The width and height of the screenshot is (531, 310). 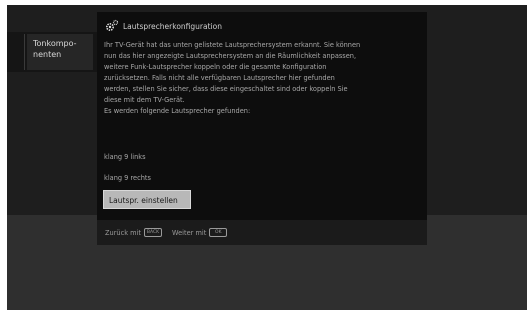 I want to click on dialog-title: Lautsprecherkonfiguration, so click(x=172, y=26).